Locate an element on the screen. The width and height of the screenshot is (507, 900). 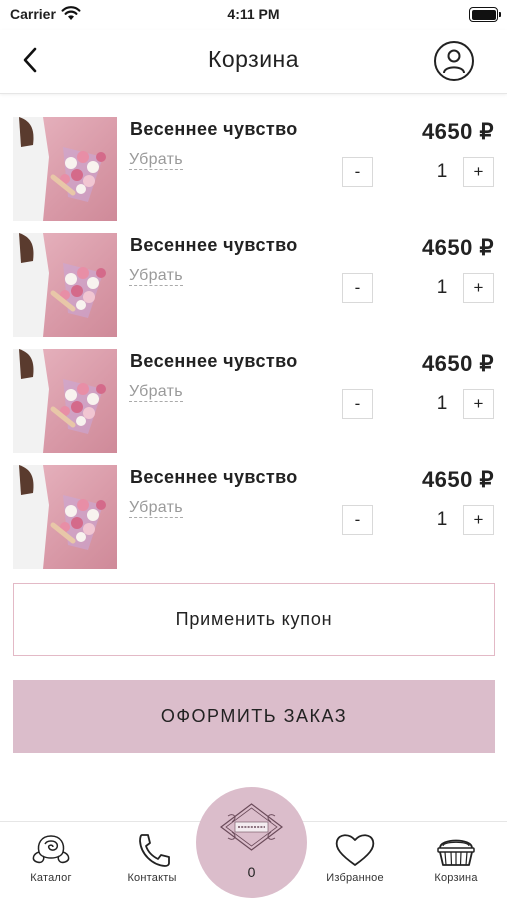
tab-catalog: Каталог is located at coordinates (51, 858).